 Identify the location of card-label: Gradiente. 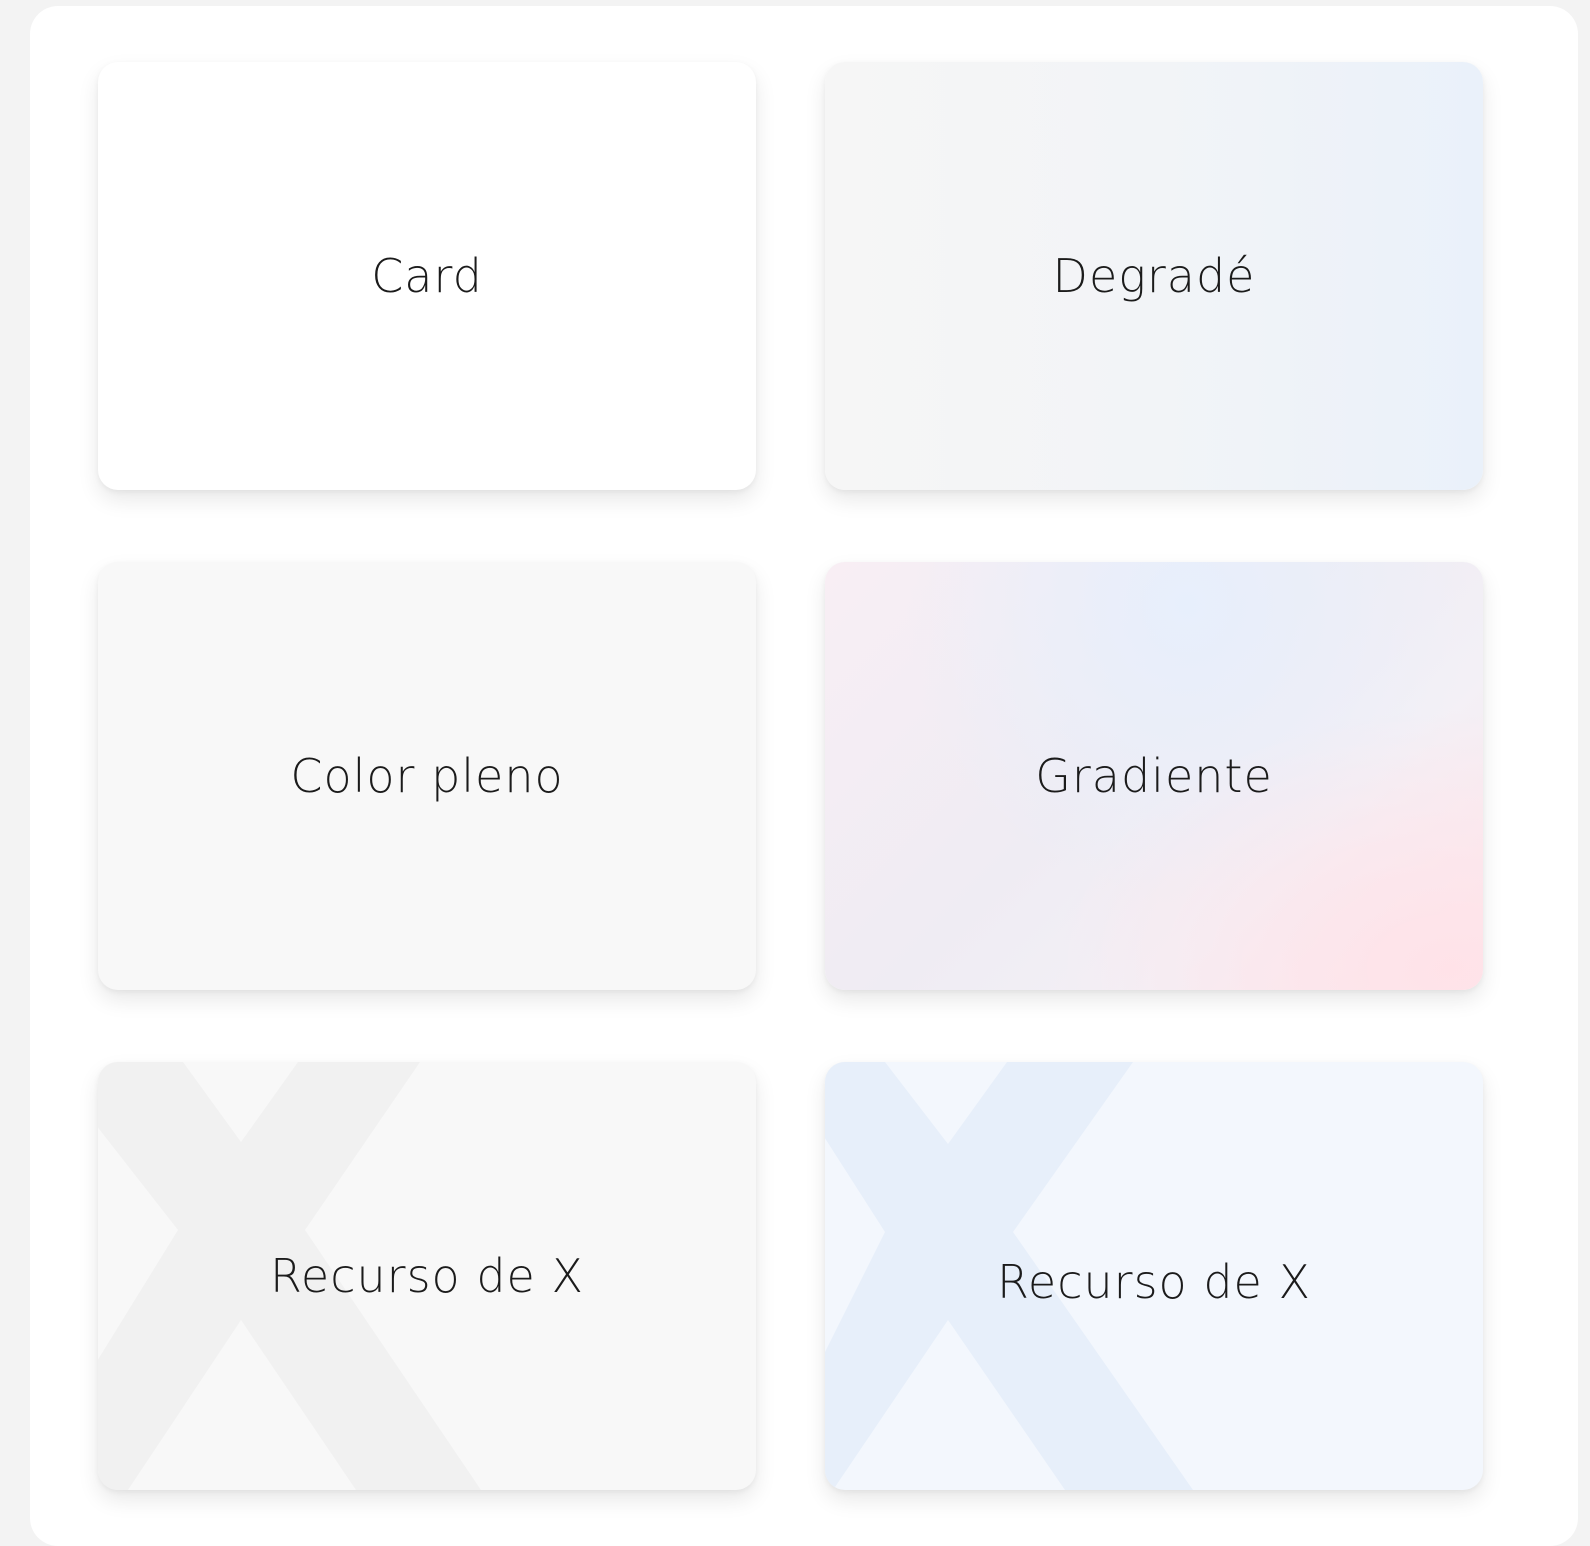
(1154, 776).